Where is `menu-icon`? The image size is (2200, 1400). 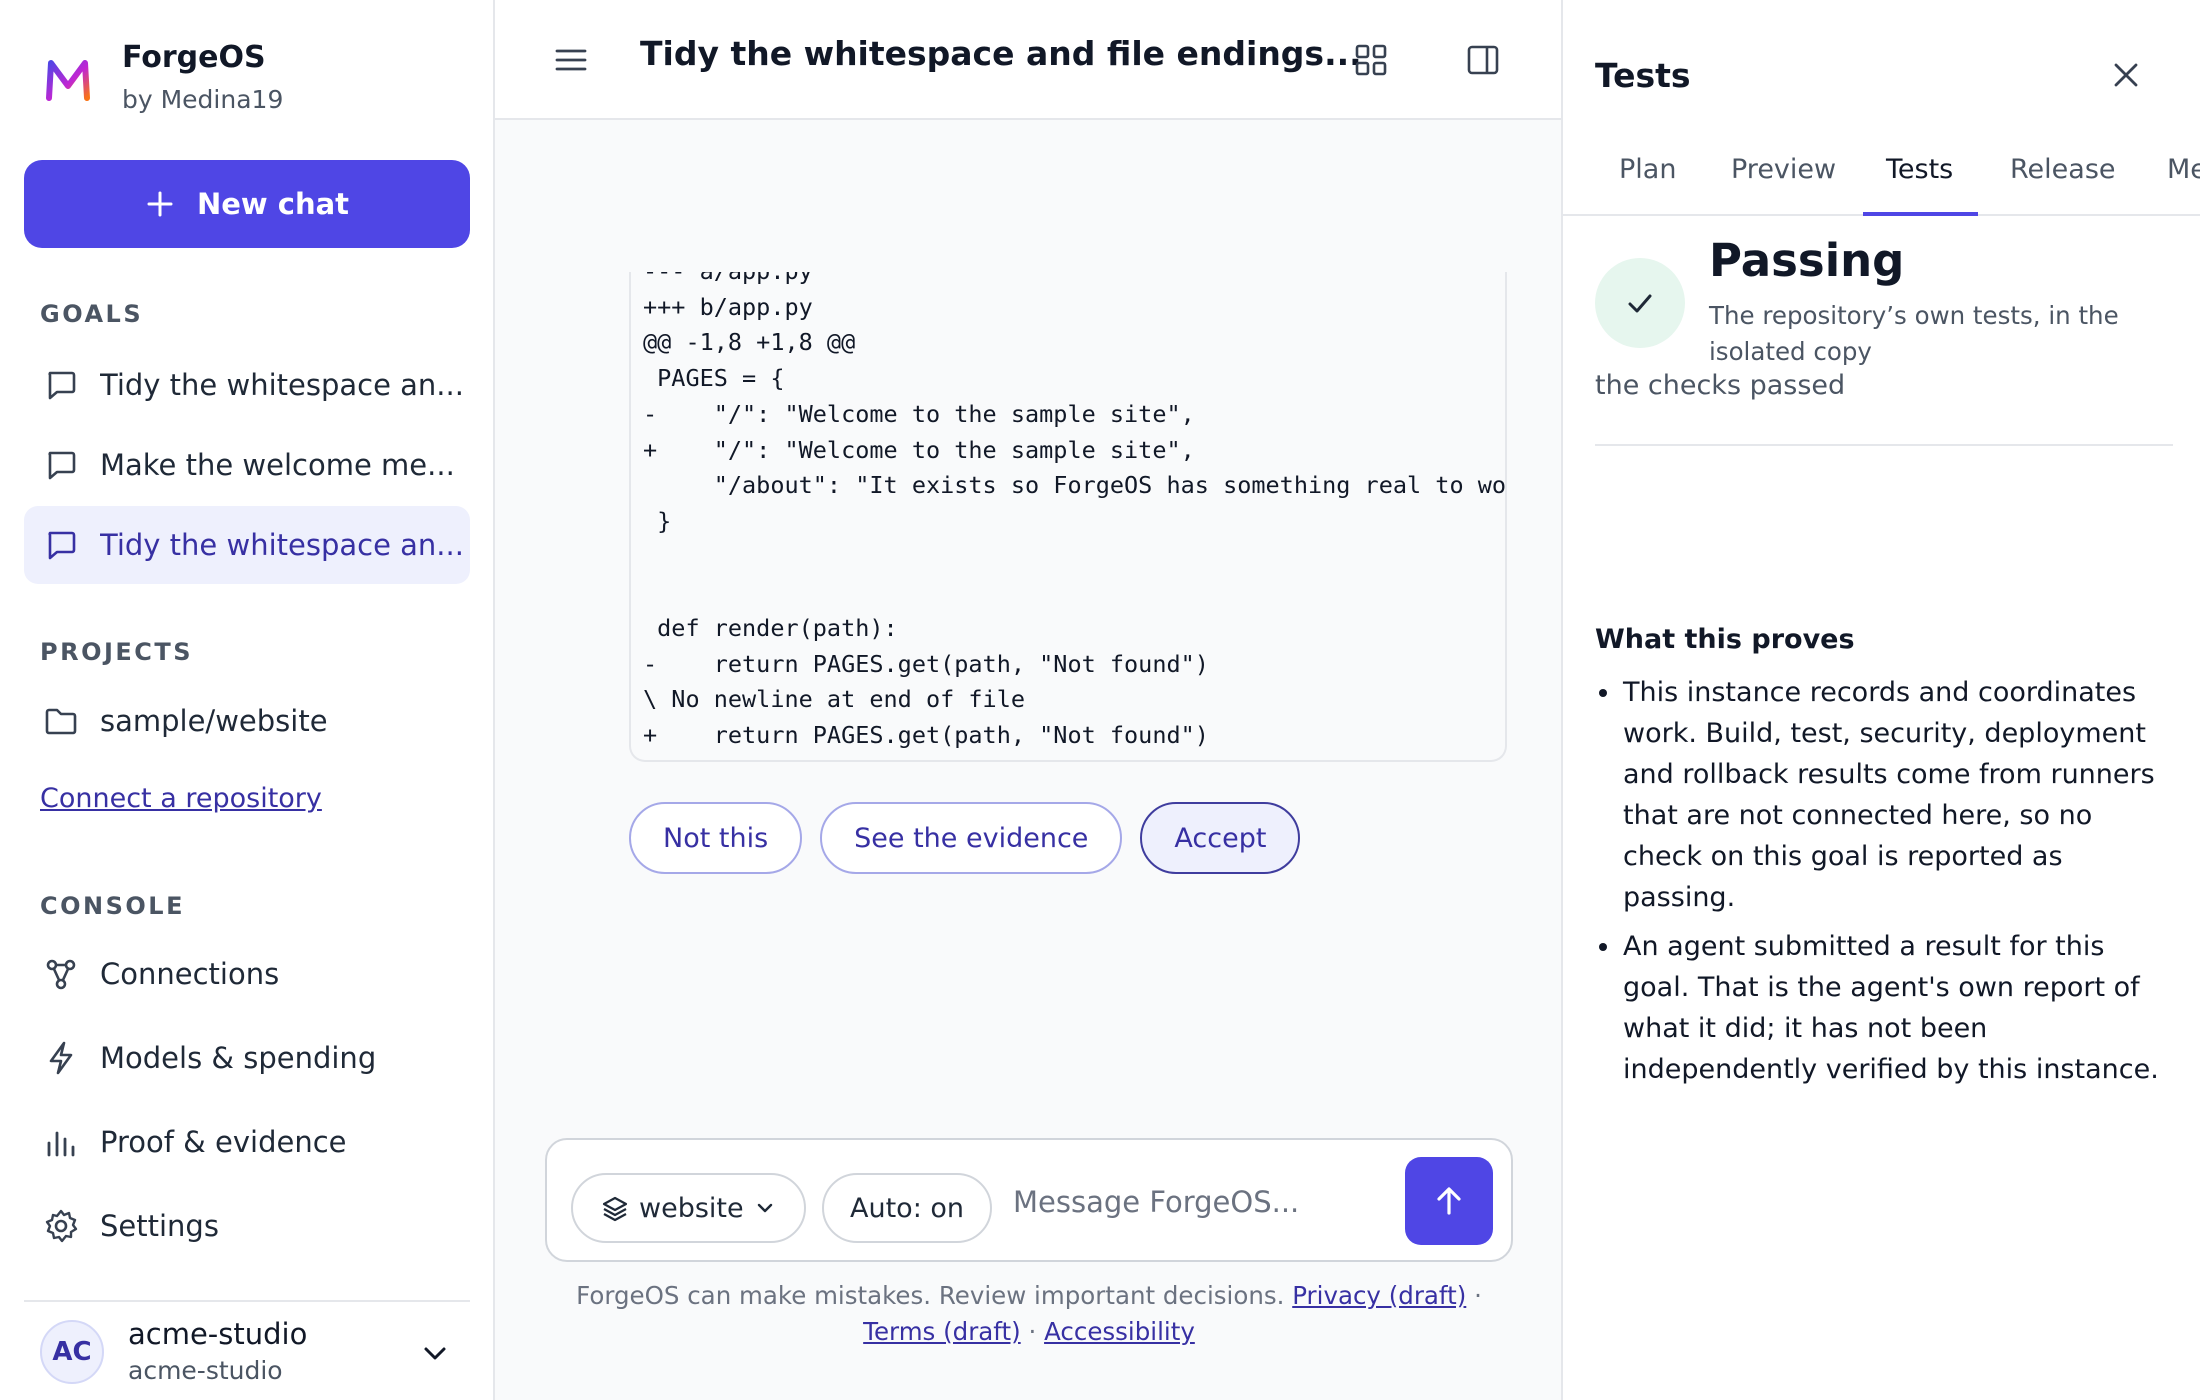
menu-icon is located at coordinates (571, 60).